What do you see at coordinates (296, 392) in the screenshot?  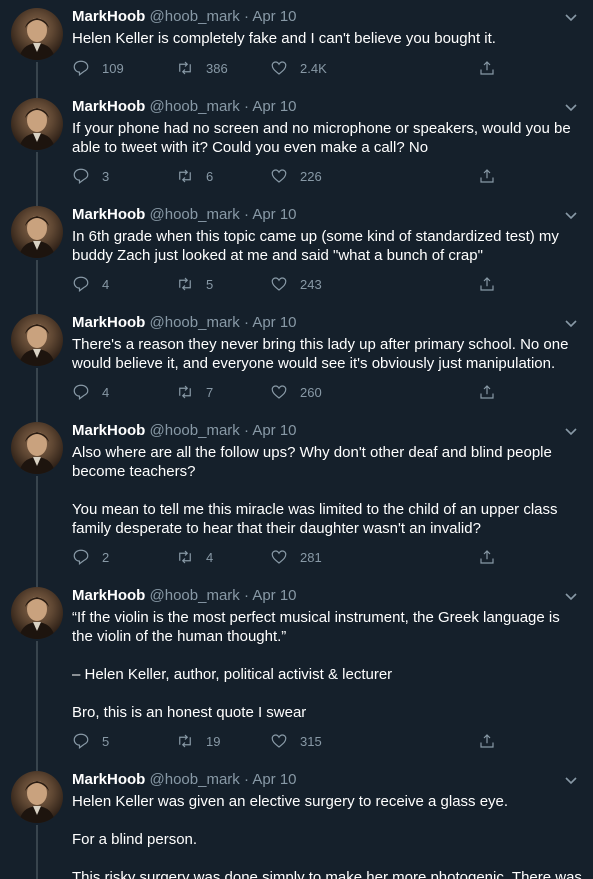 I see `like-button: 260` at bounding box center [296, 392].